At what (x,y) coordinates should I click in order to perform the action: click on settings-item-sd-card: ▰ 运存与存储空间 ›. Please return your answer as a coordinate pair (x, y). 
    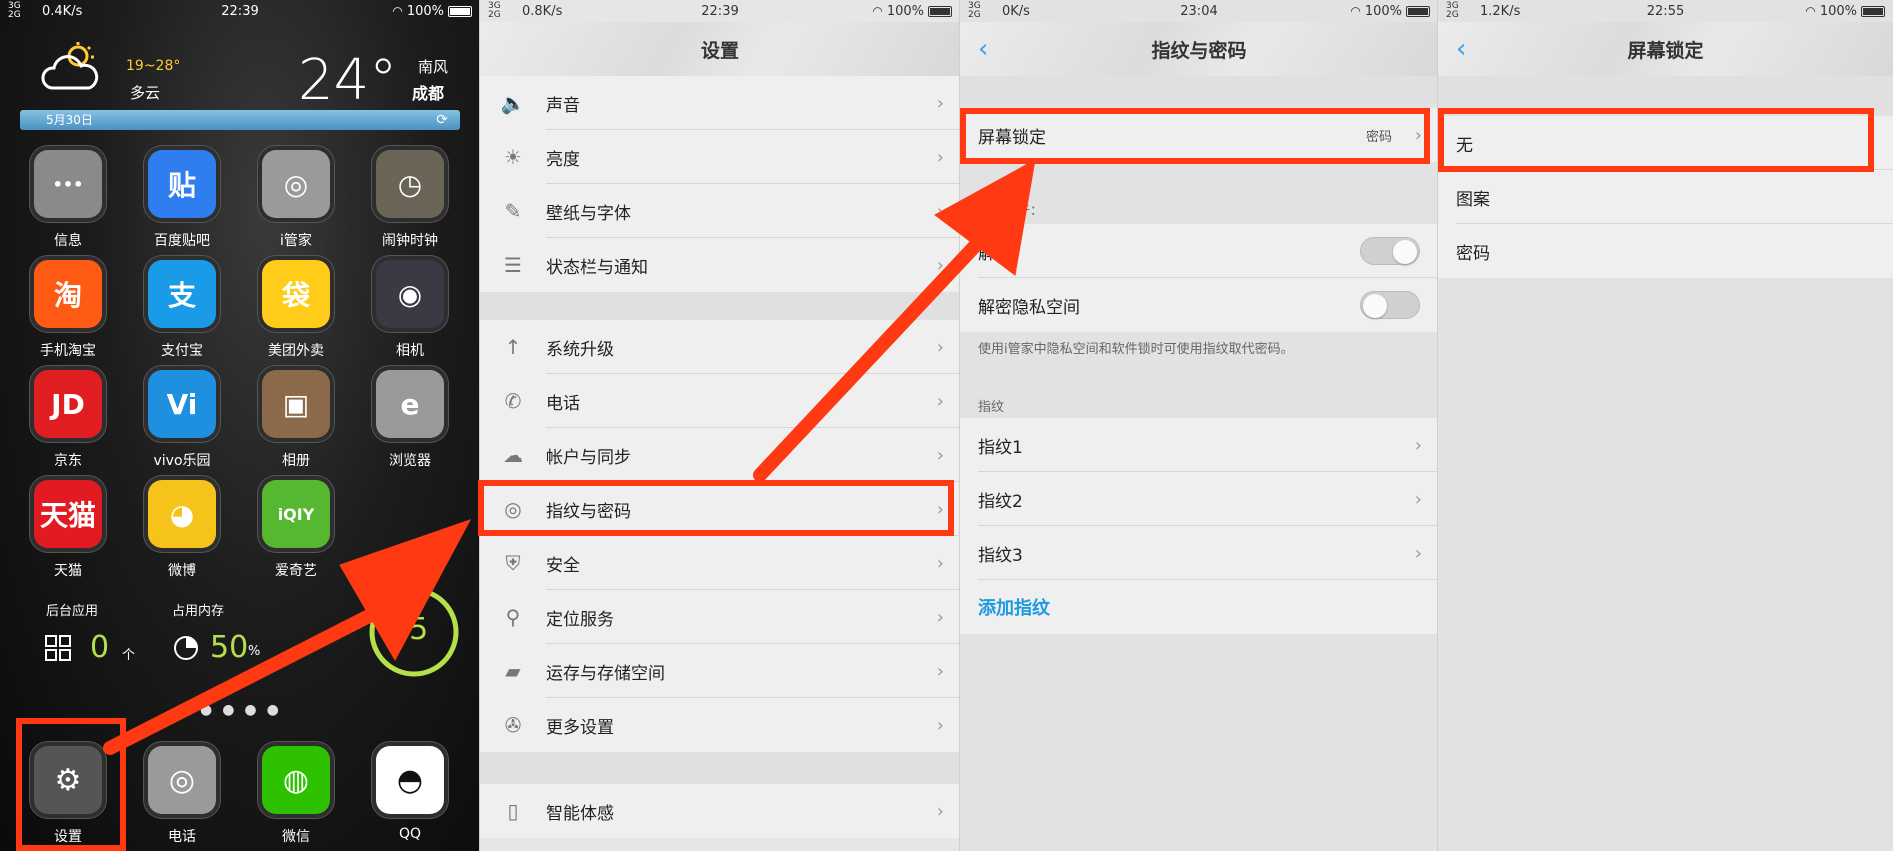
    Looking at the image, I should click on (720, 671).